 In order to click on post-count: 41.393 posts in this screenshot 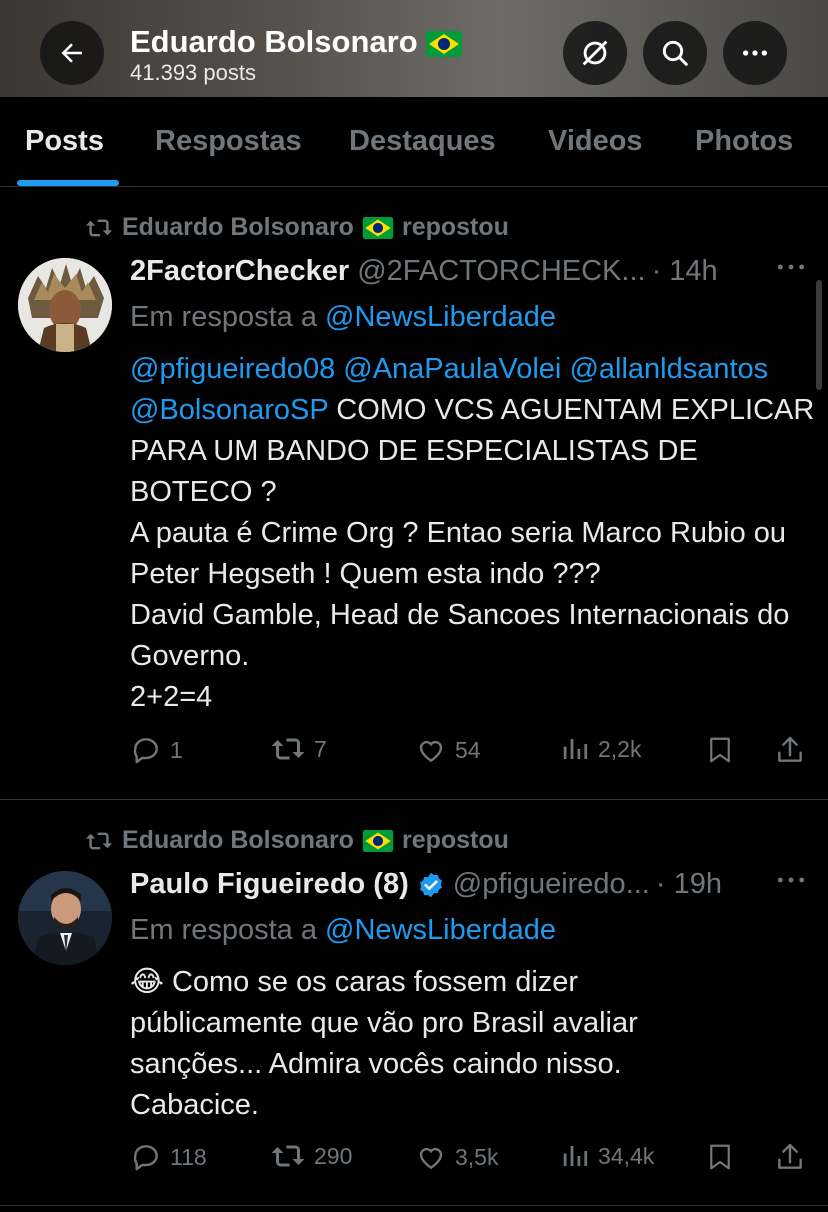, I will do `click(193, 72)`.